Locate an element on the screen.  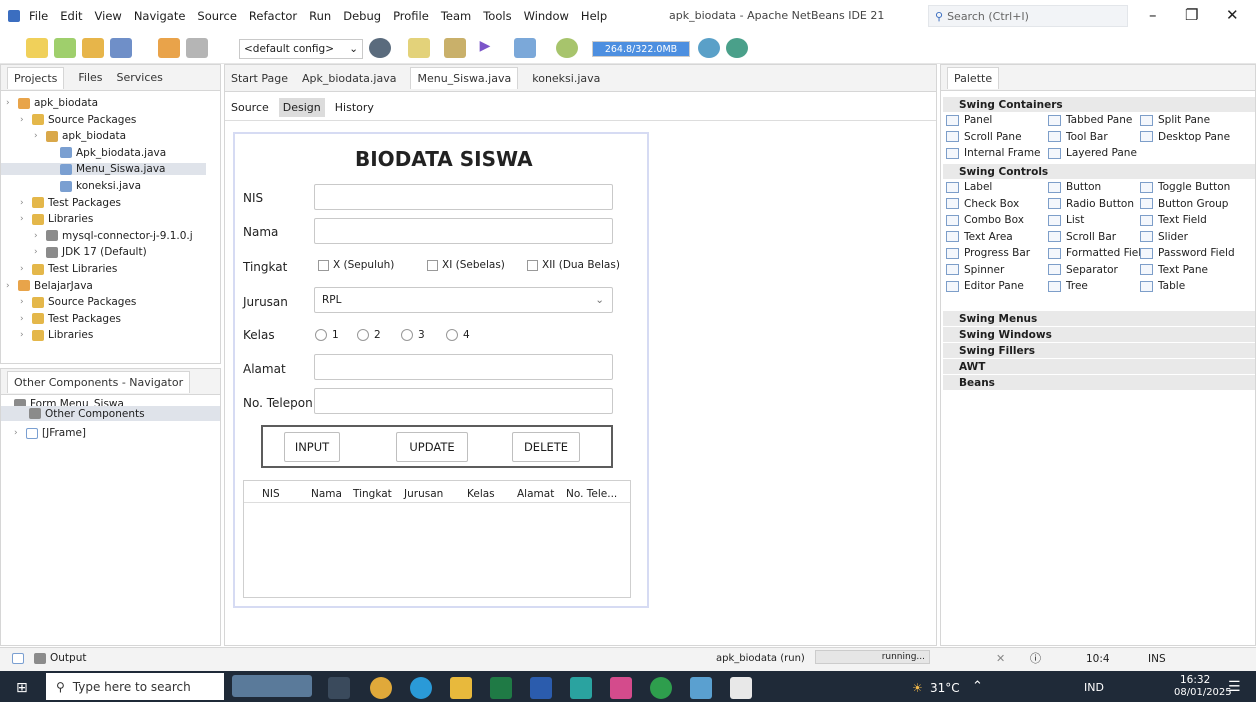
tab-start-page: Start Page is located at coordinates (259, 78).